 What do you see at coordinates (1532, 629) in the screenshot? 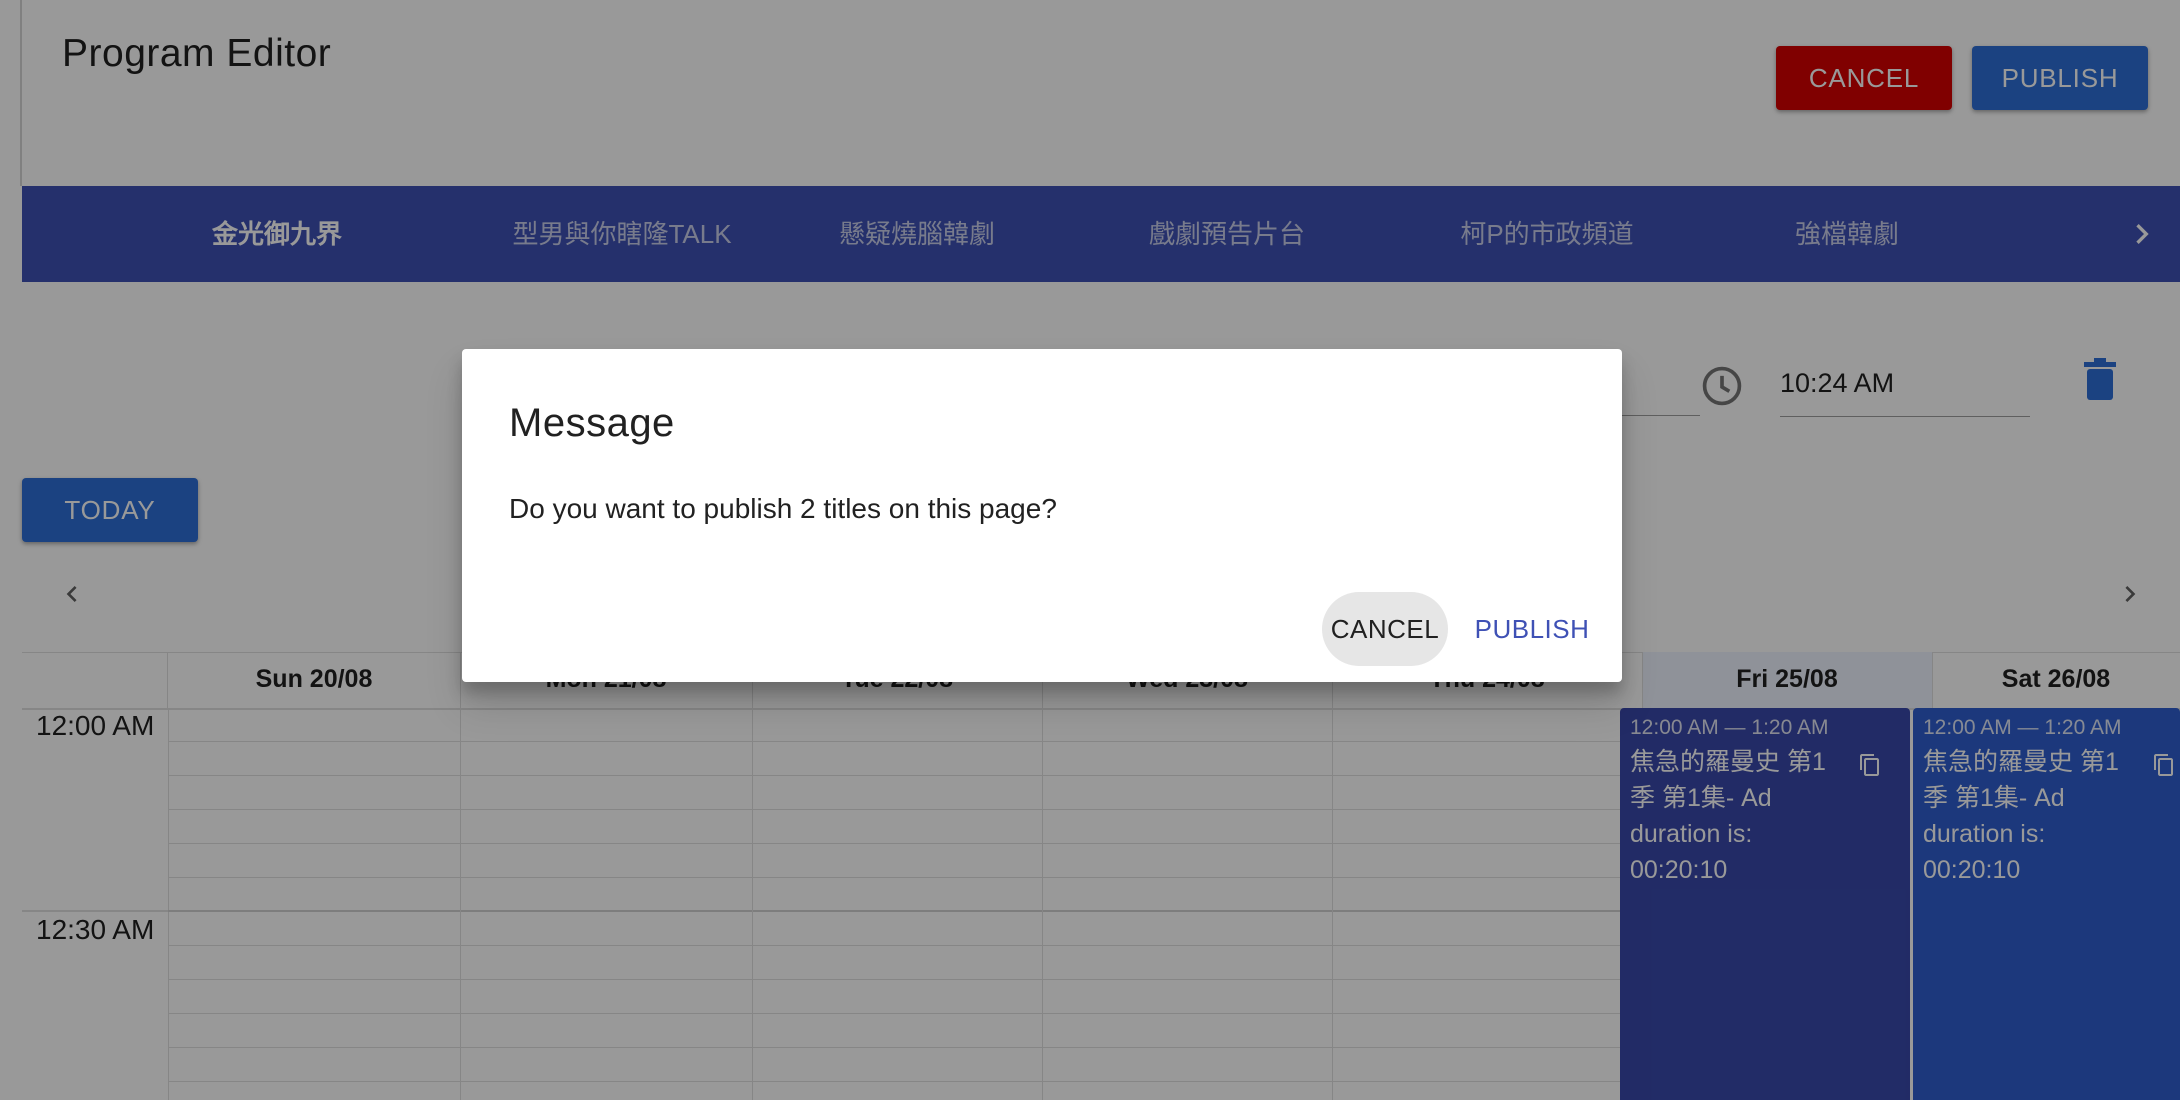
I see `dialog-publish-button: PUBLISH` at bounding box center [1532, 629].